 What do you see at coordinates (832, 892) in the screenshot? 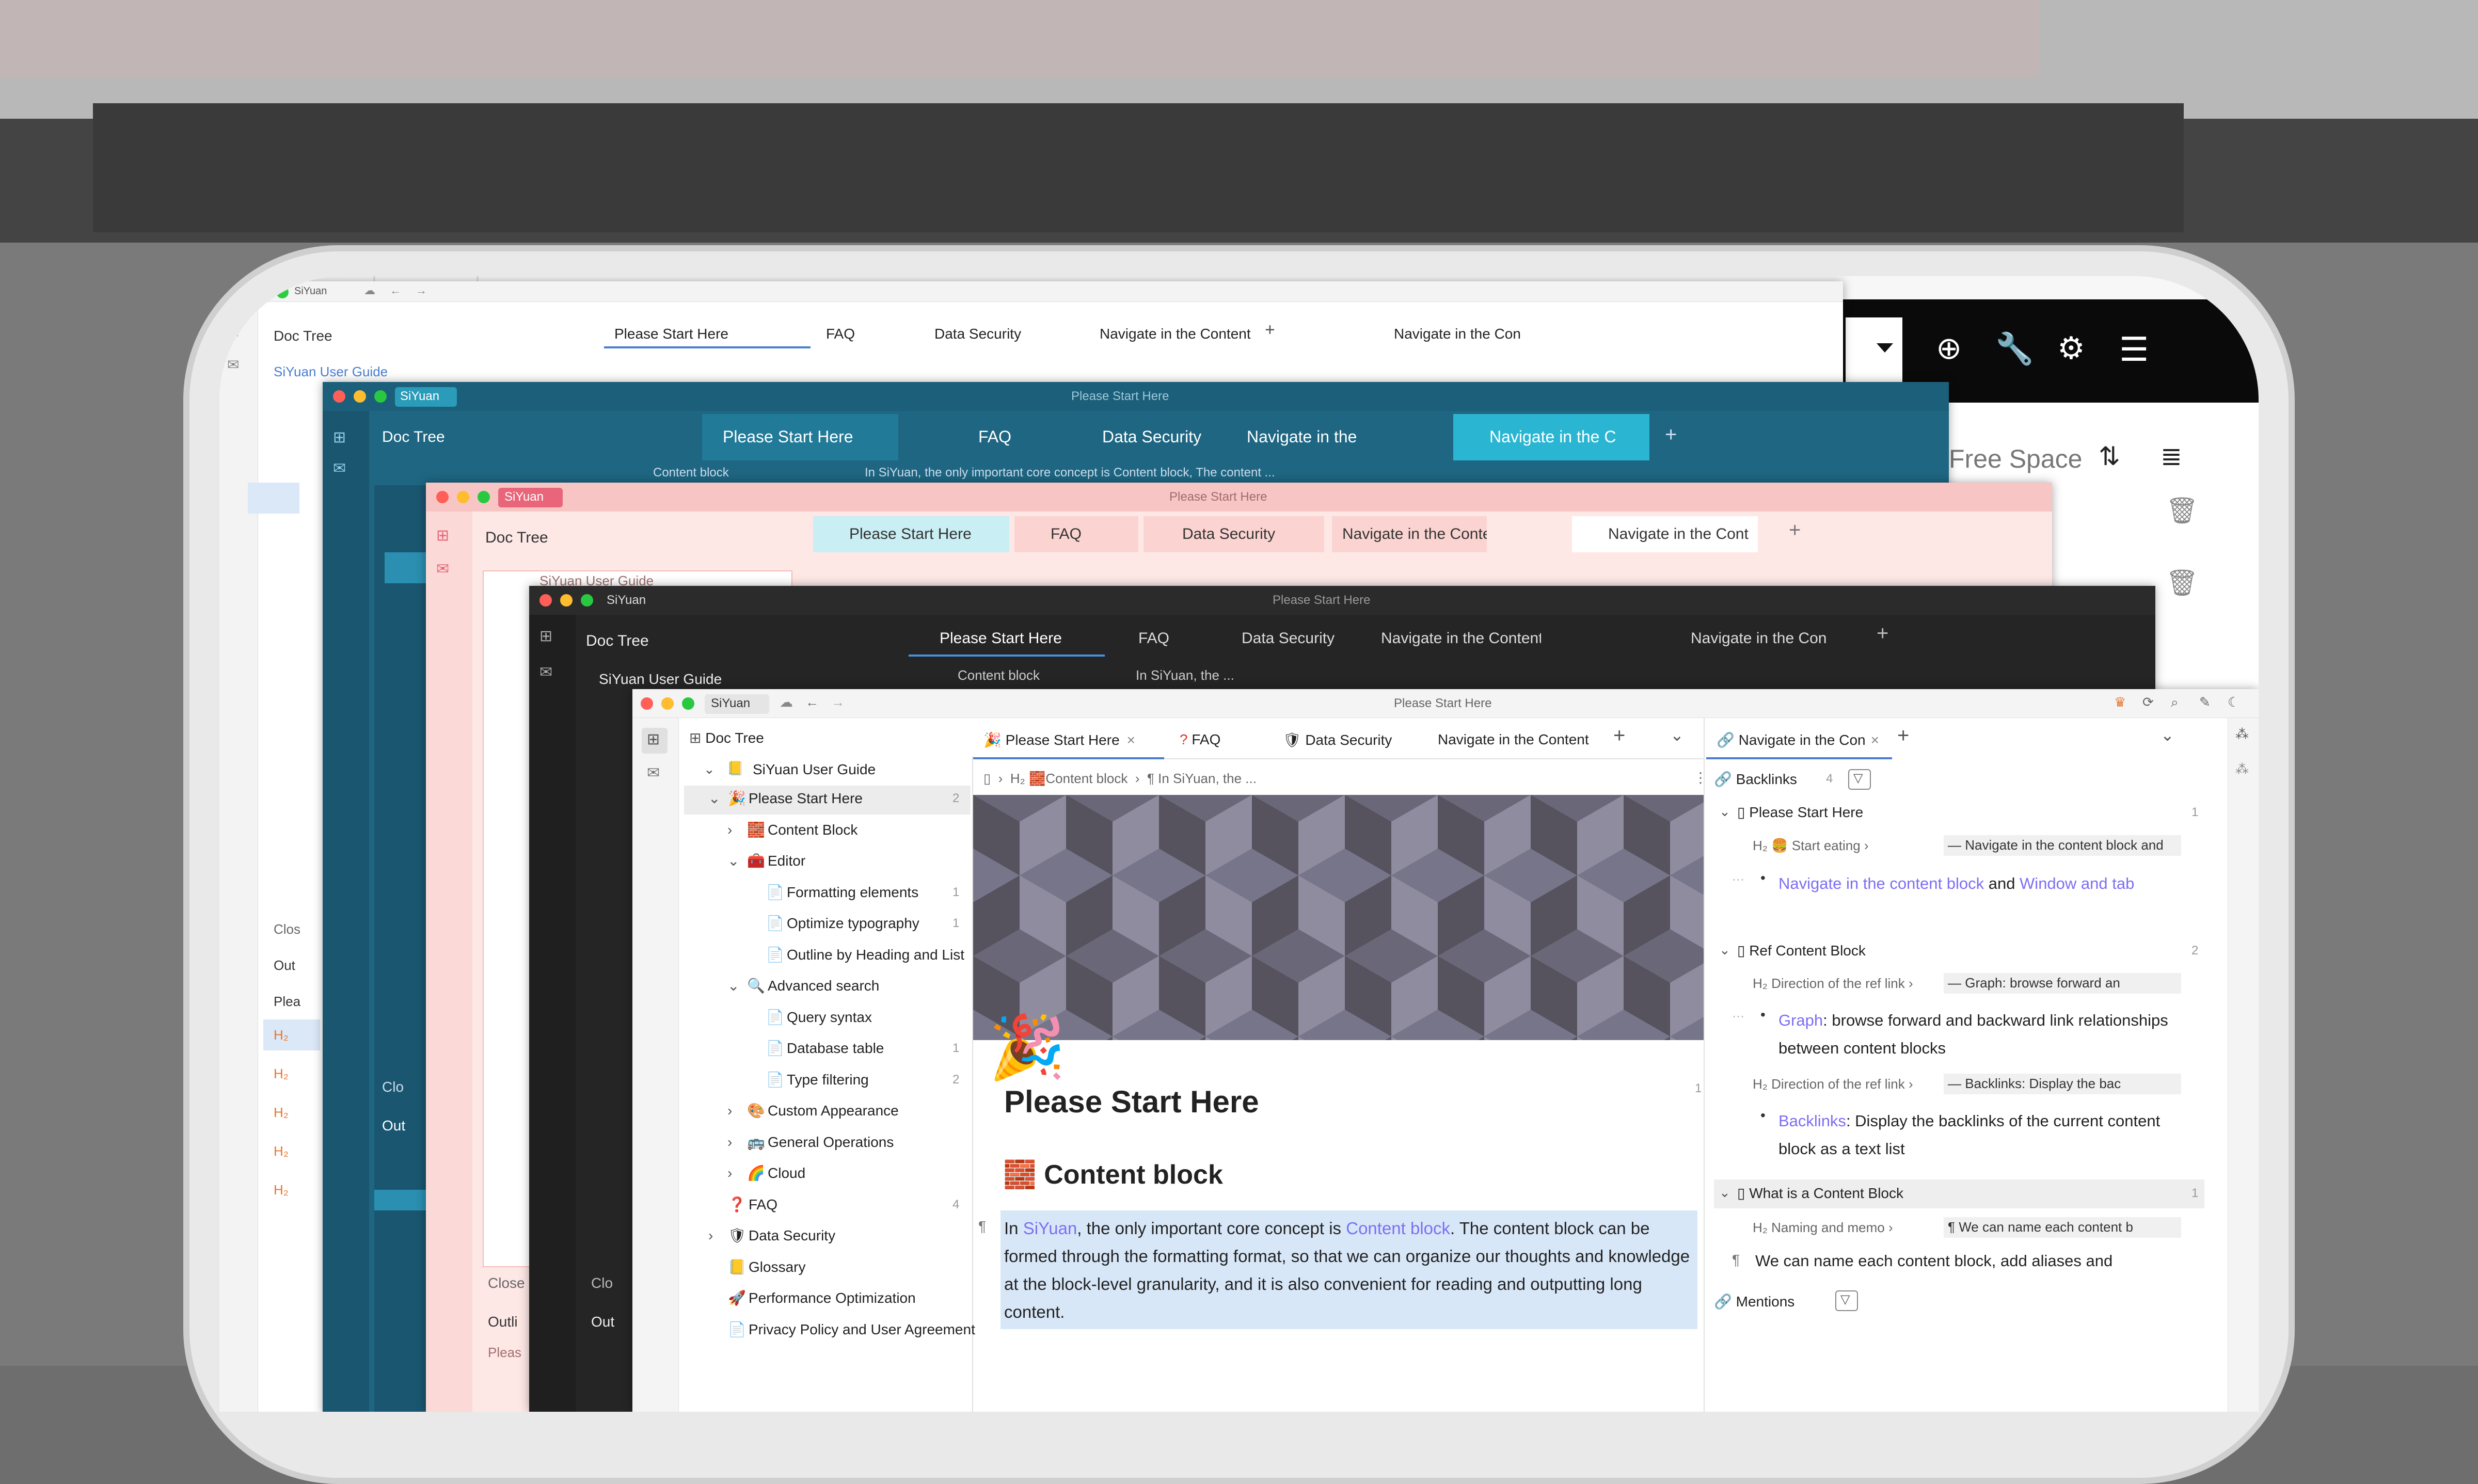
I see `tree-item: 📄 Formatting elements` at bounding box center [832, 892].